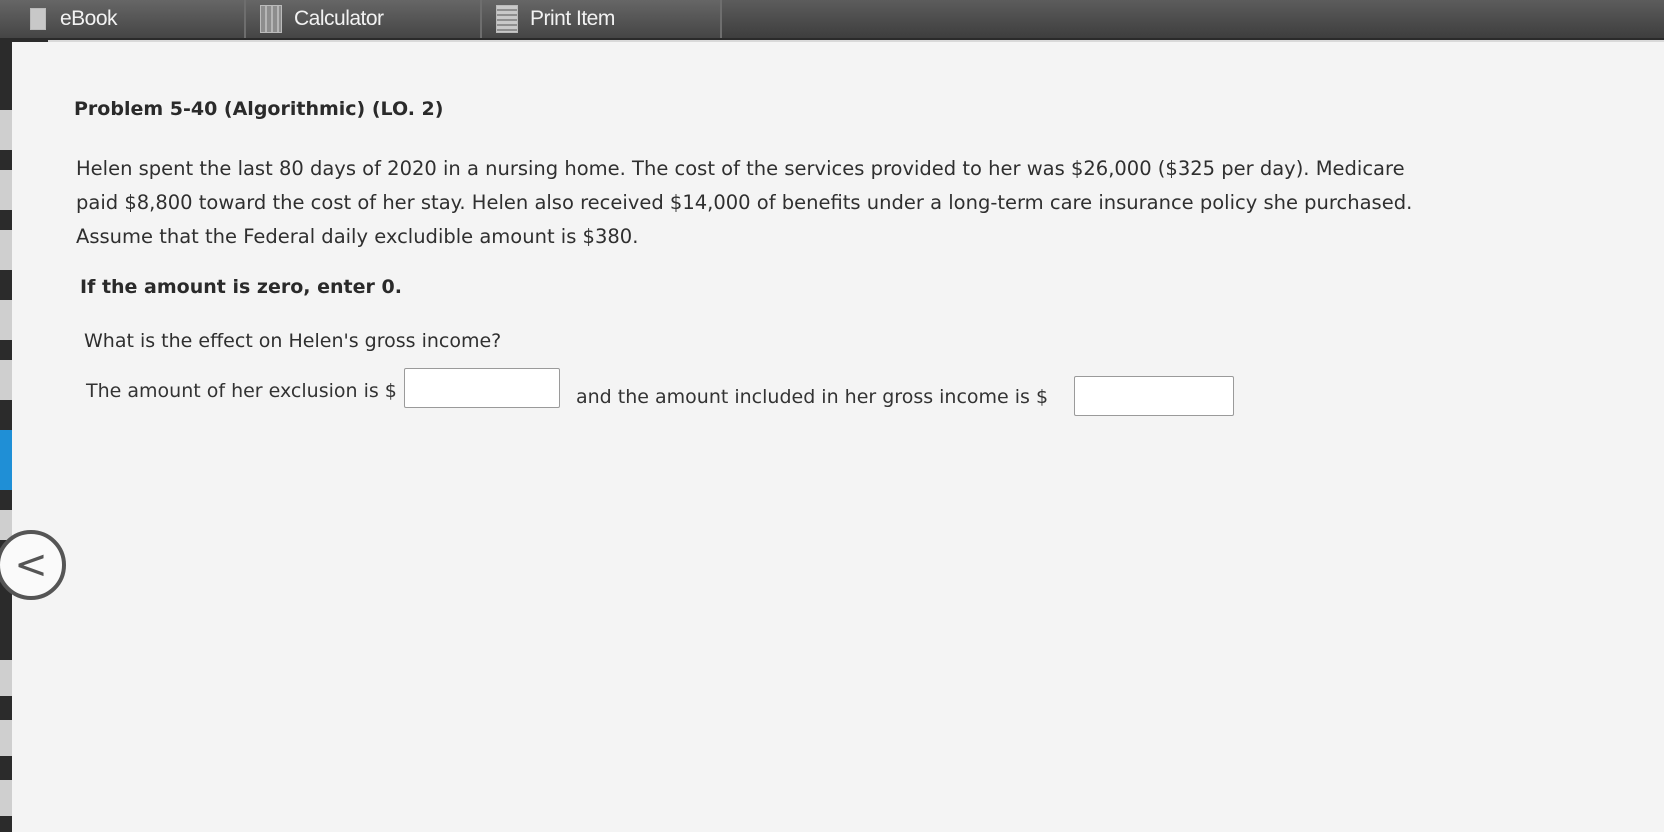 This screenshot has height=832, width=1664. Describe the element at coordinates (123, 19) in the screenshot. I see `ebook-tab: eBook` at that location.